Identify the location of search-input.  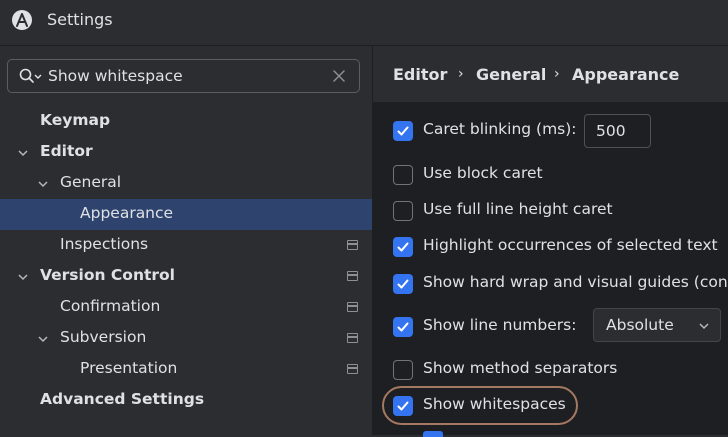
(188, 76).